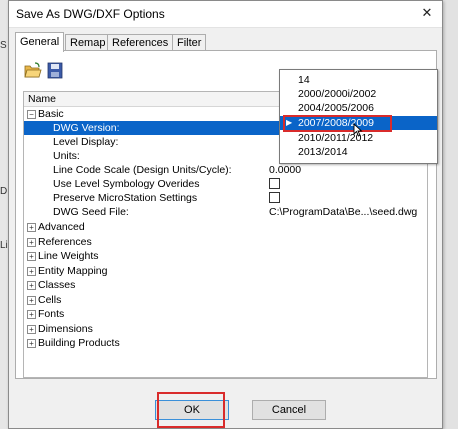  What do you see at coordinates (68, 256) in the screenshot?
I see `group-label: Line Weights` at bounding box center [68, 256].